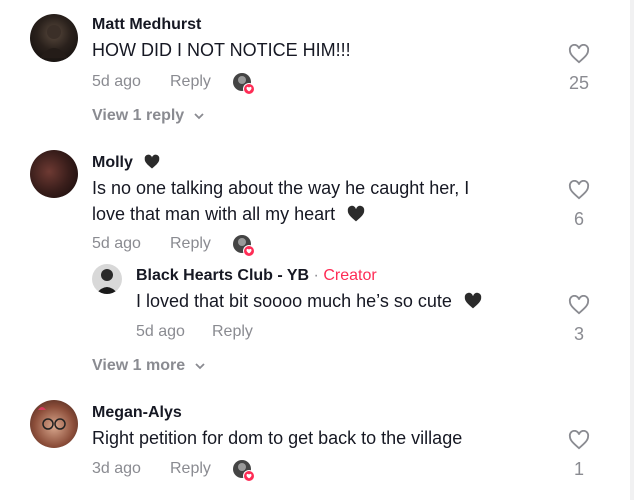 The height and width of the screenshot is (500, 634). Describe the element at coordinates (146, 25) in the screenshot. I see `comment-username: Matt Medhurst` at that location.